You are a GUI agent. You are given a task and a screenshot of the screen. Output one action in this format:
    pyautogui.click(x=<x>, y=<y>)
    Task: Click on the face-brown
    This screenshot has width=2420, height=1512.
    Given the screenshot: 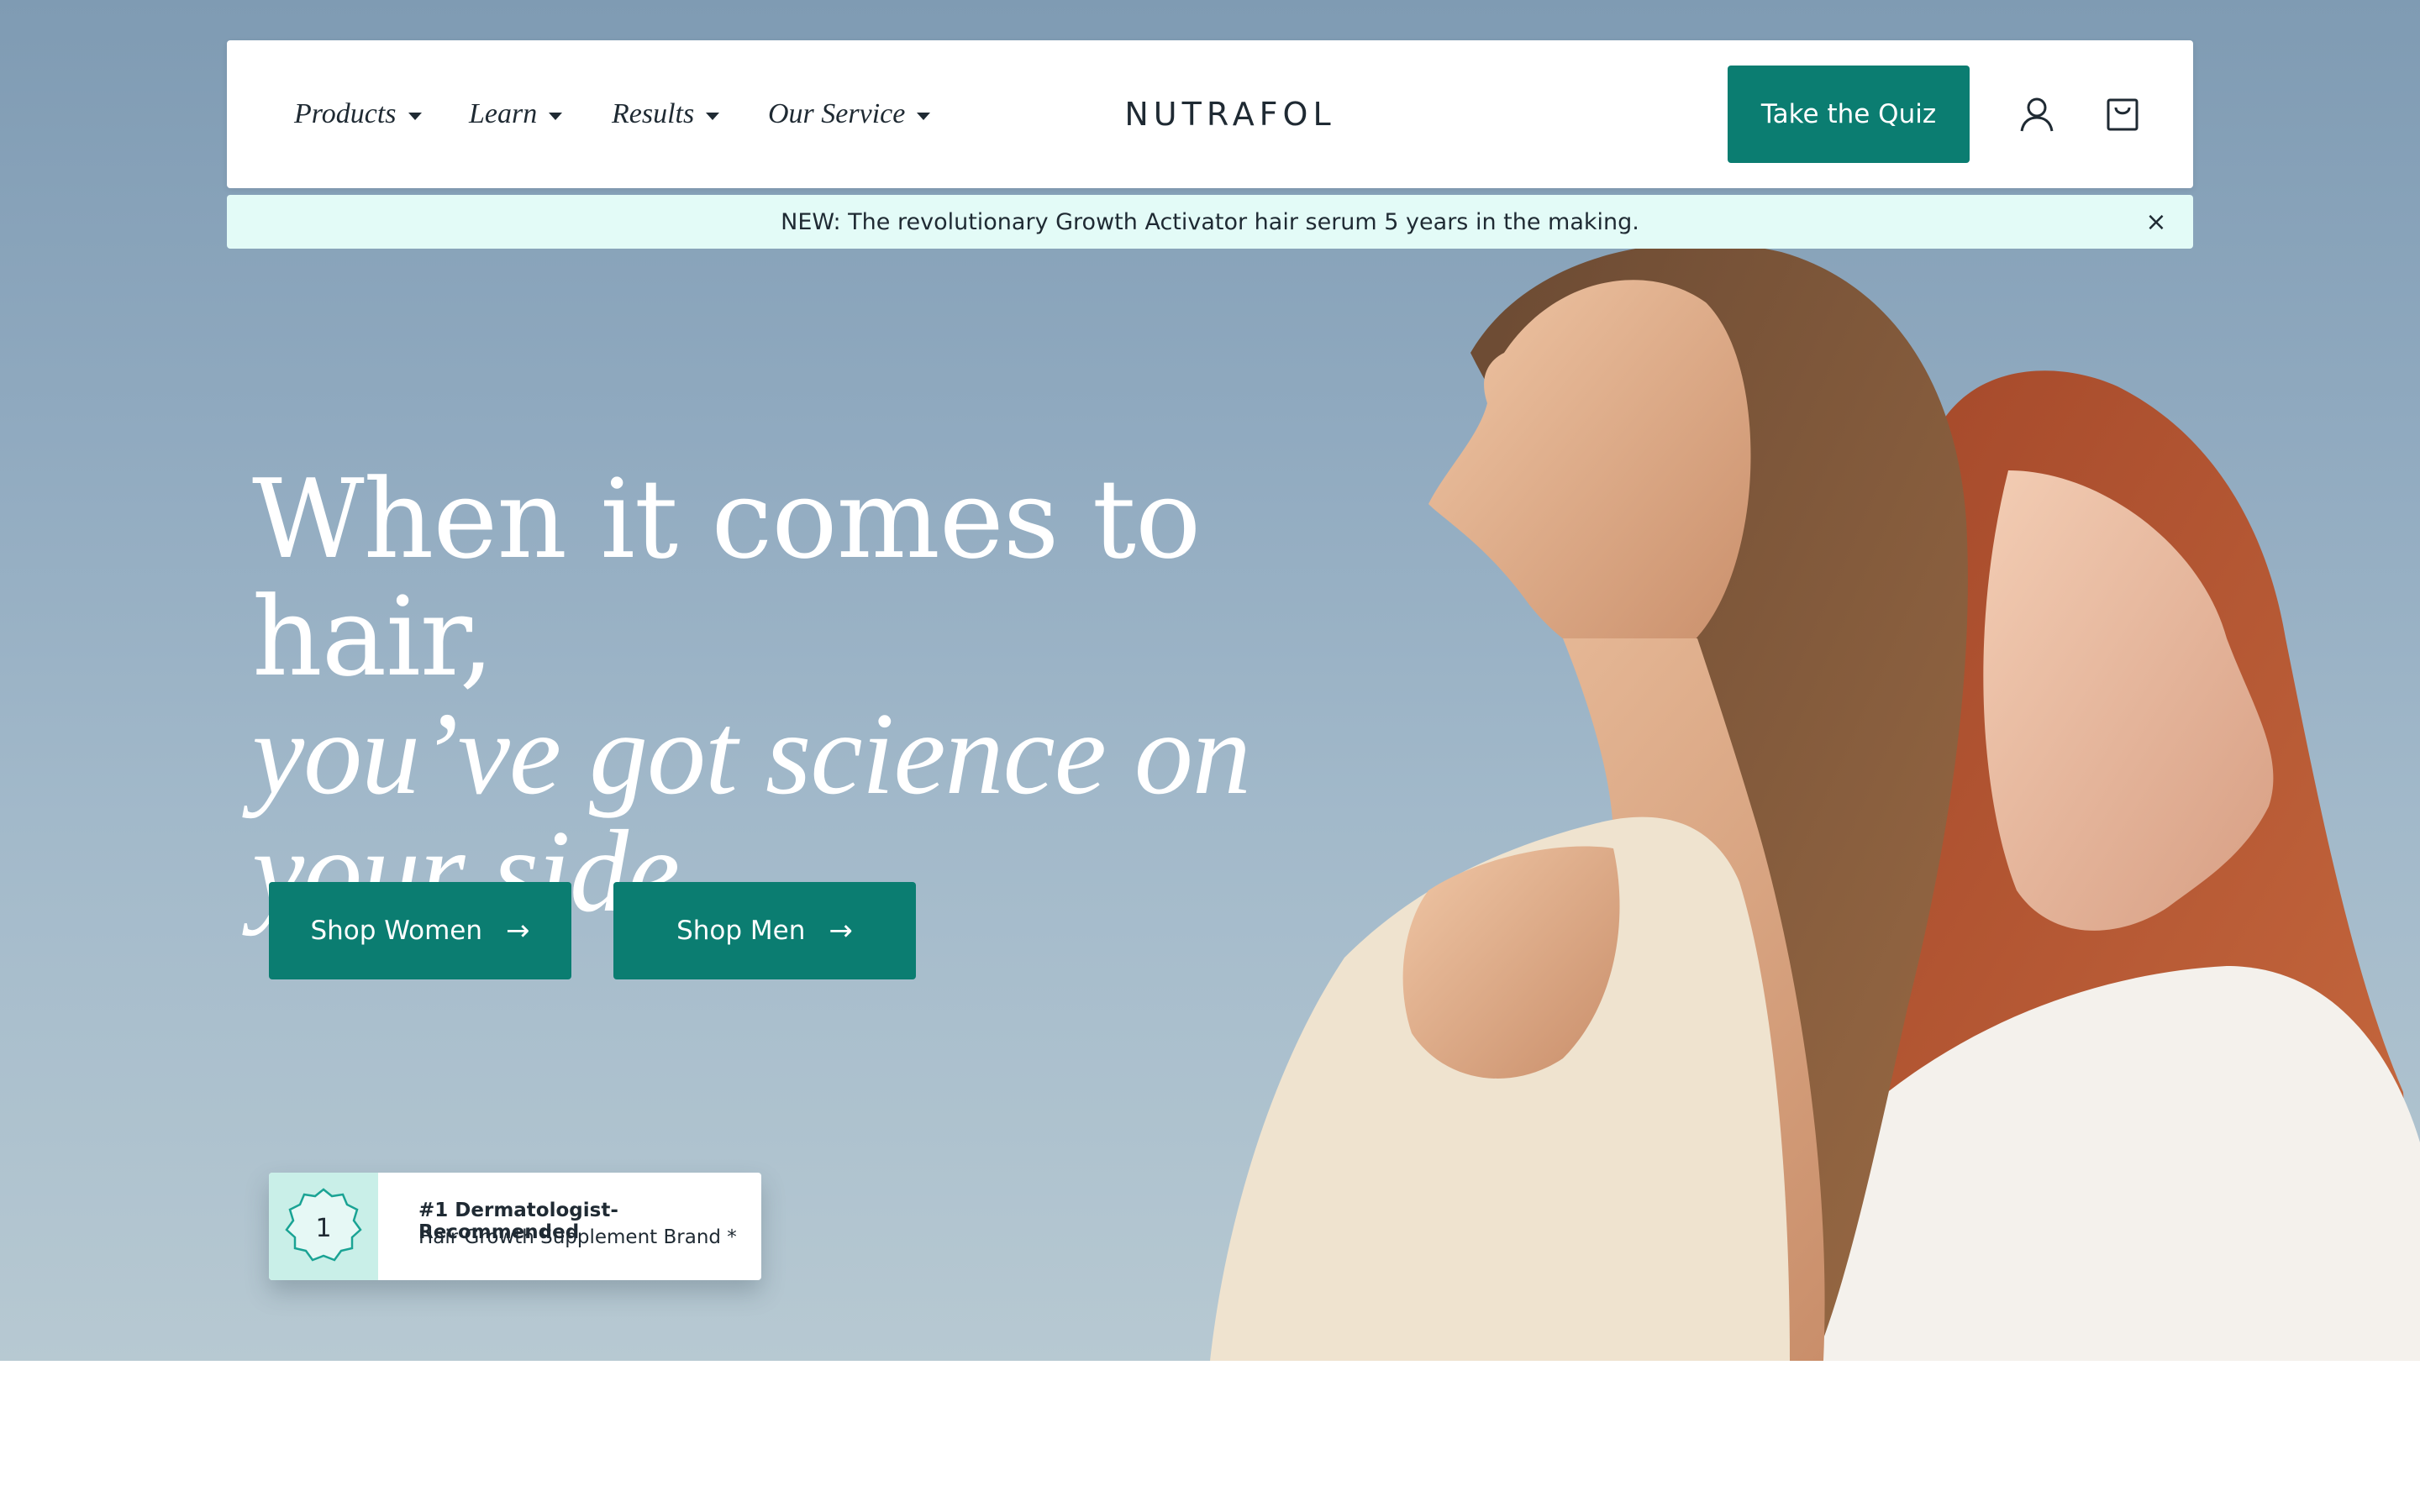 What is the action you would take?
    pyautogui.click(x=1589, y=474)
    